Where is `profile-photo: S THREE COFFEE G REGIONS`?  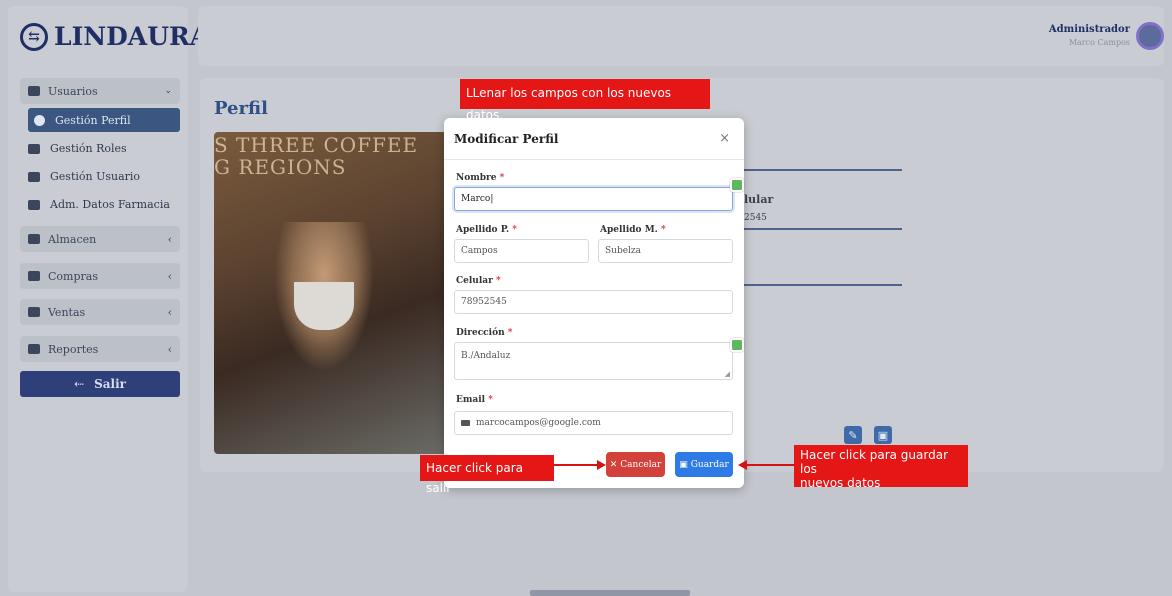
profile-photo: S THREE COFFEE G REGIONS is located at coordinates (331, 293).